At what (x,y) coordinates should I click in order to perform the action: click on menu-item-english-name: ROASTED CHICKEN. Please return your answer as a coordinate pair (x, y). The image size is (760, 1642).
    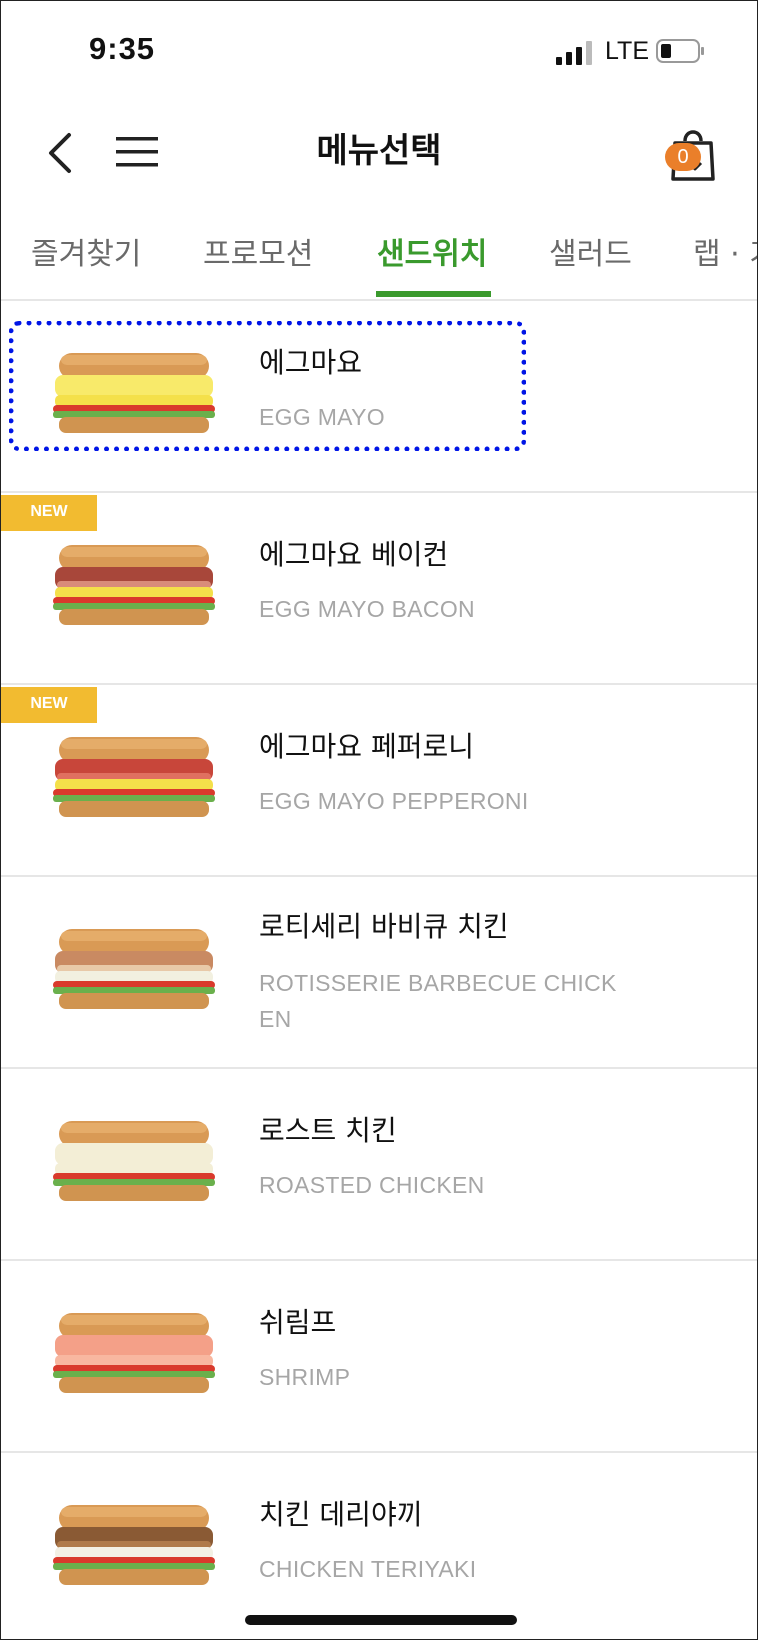
    Looking at the image, I should click on (372, 1185).